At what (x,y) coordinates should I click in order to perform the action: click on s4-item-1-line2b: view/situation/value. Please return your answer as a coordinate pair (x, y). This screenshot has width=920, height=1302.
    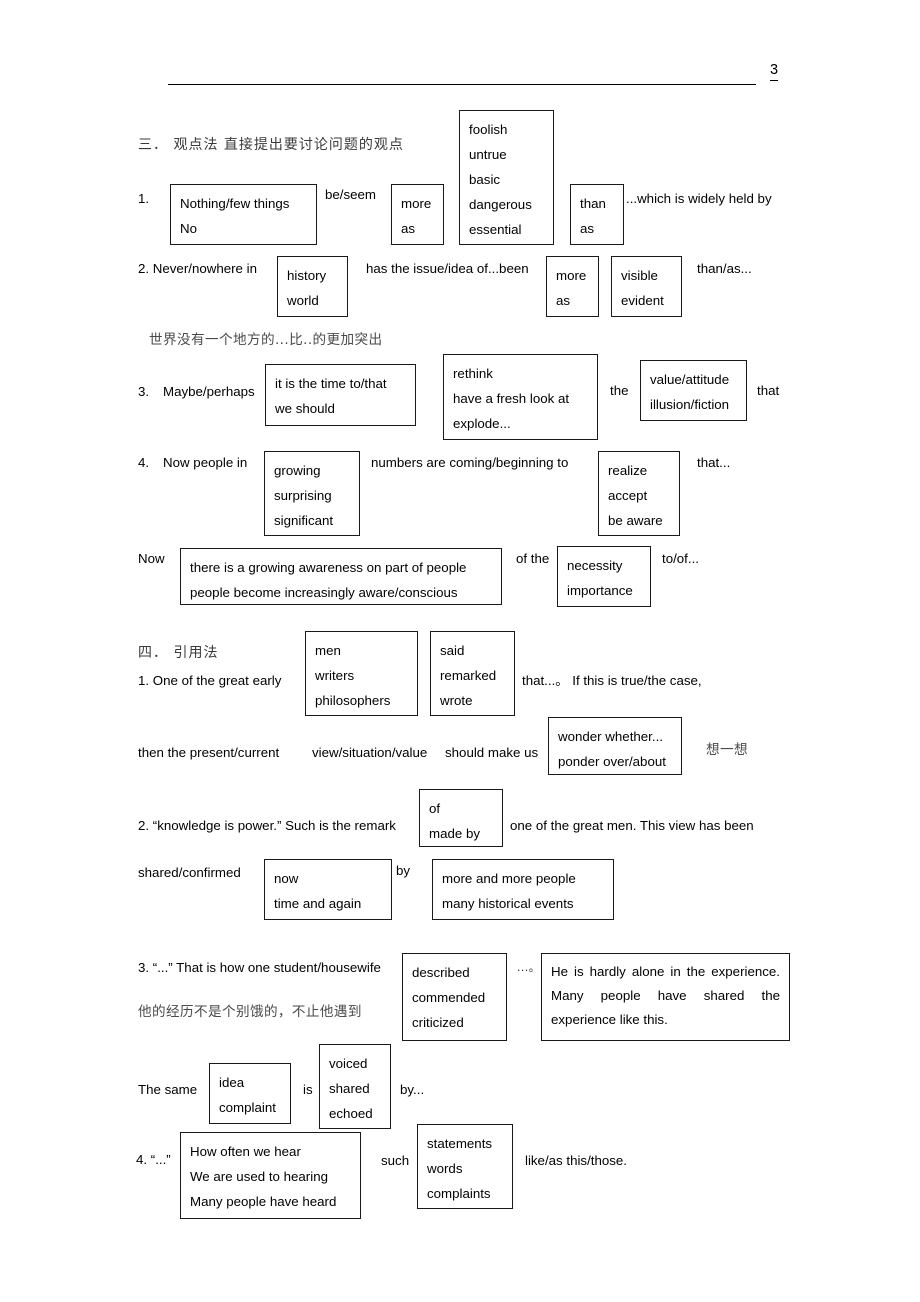
    Looking at the image, I should click on (370, 752).